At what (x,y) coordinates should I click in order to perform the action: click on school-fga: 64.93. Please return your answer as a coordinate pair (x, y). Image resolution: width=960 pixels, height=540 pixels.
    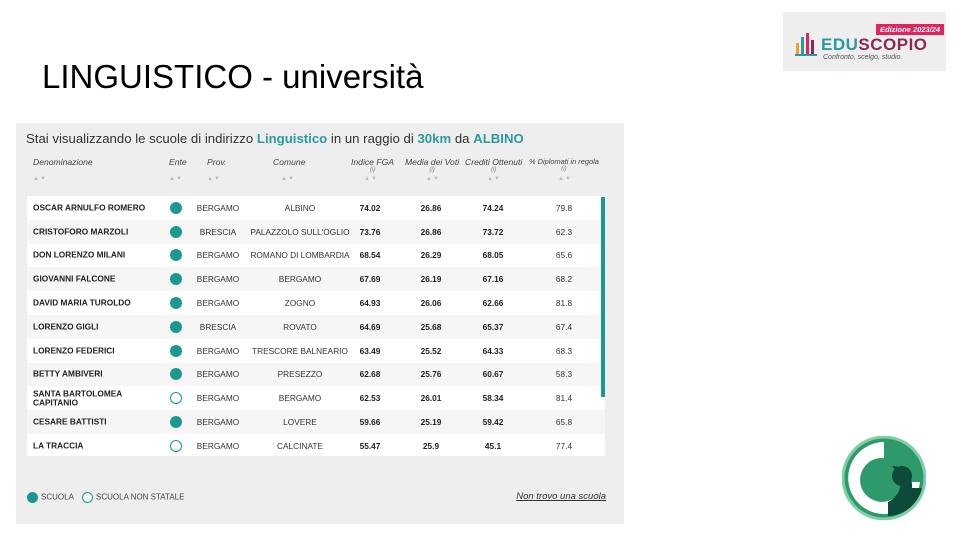
    Looking at the image, I should click on (370, 303).